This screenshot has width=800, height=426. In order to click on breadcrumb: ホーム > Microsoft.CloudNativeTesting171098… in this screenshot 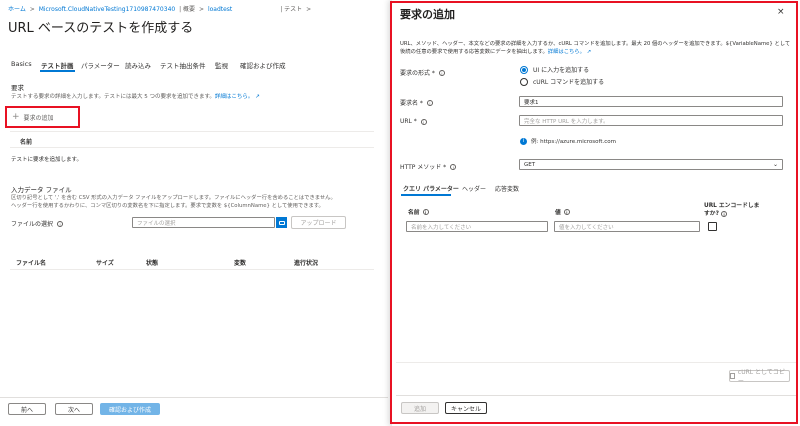, I will do `click(159, 8)`.